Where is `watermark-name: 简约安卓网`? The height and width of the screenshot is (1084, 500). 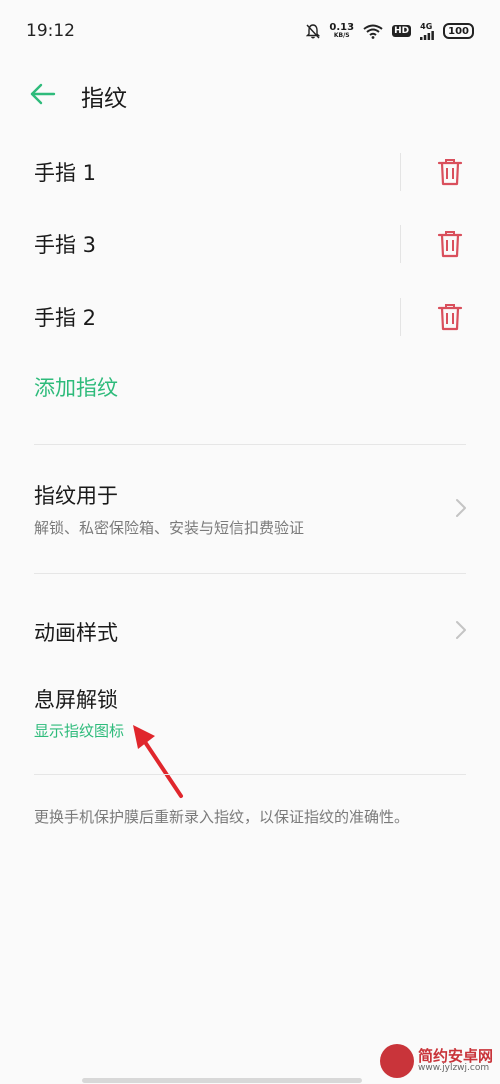
watermark-name: 简约安卓网 is located at coordinates (456, 1055).